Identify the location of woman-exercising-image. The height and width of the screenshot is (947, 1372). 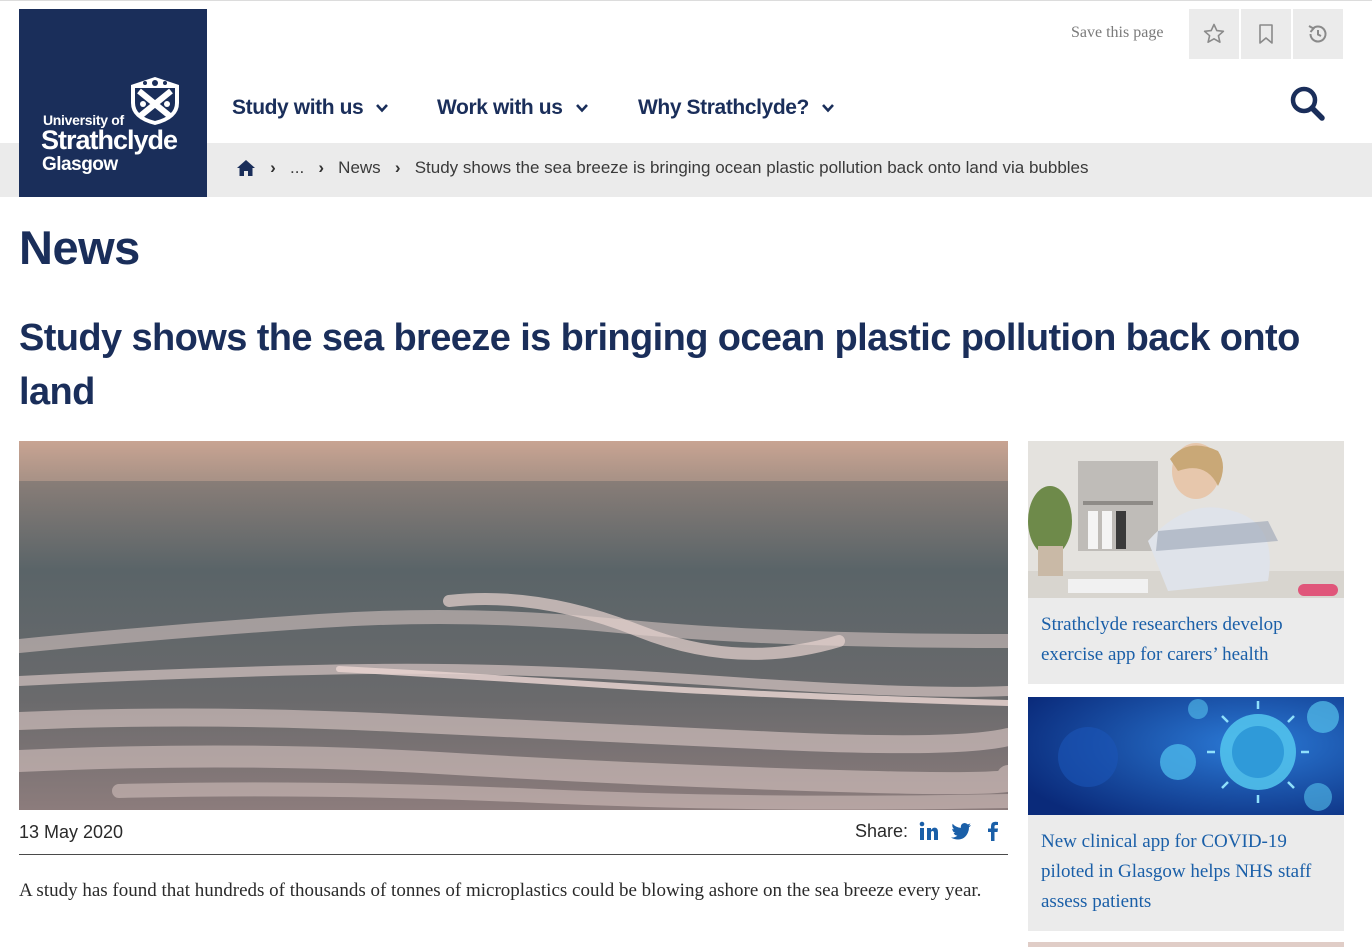
(1186, 519).